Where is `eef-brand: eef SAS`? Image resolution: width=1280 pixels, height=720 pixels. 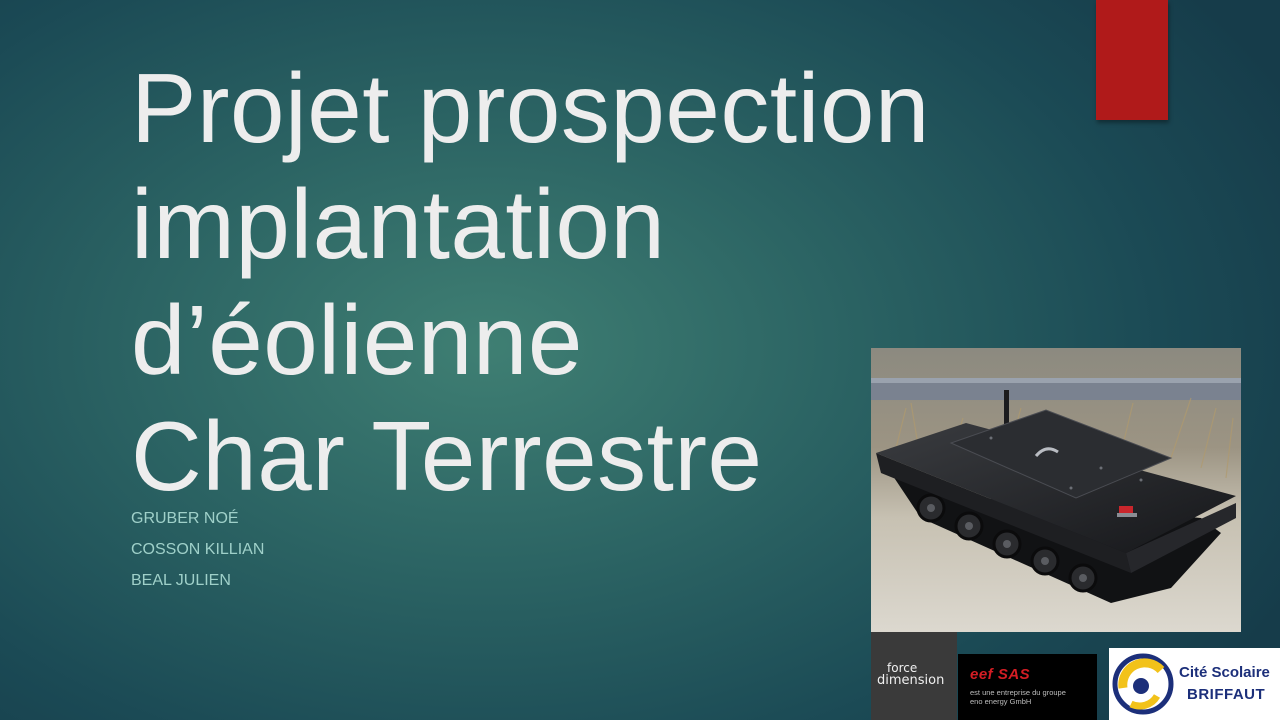 eef-brand: eef SAS is located at coordinates (1000, 674).